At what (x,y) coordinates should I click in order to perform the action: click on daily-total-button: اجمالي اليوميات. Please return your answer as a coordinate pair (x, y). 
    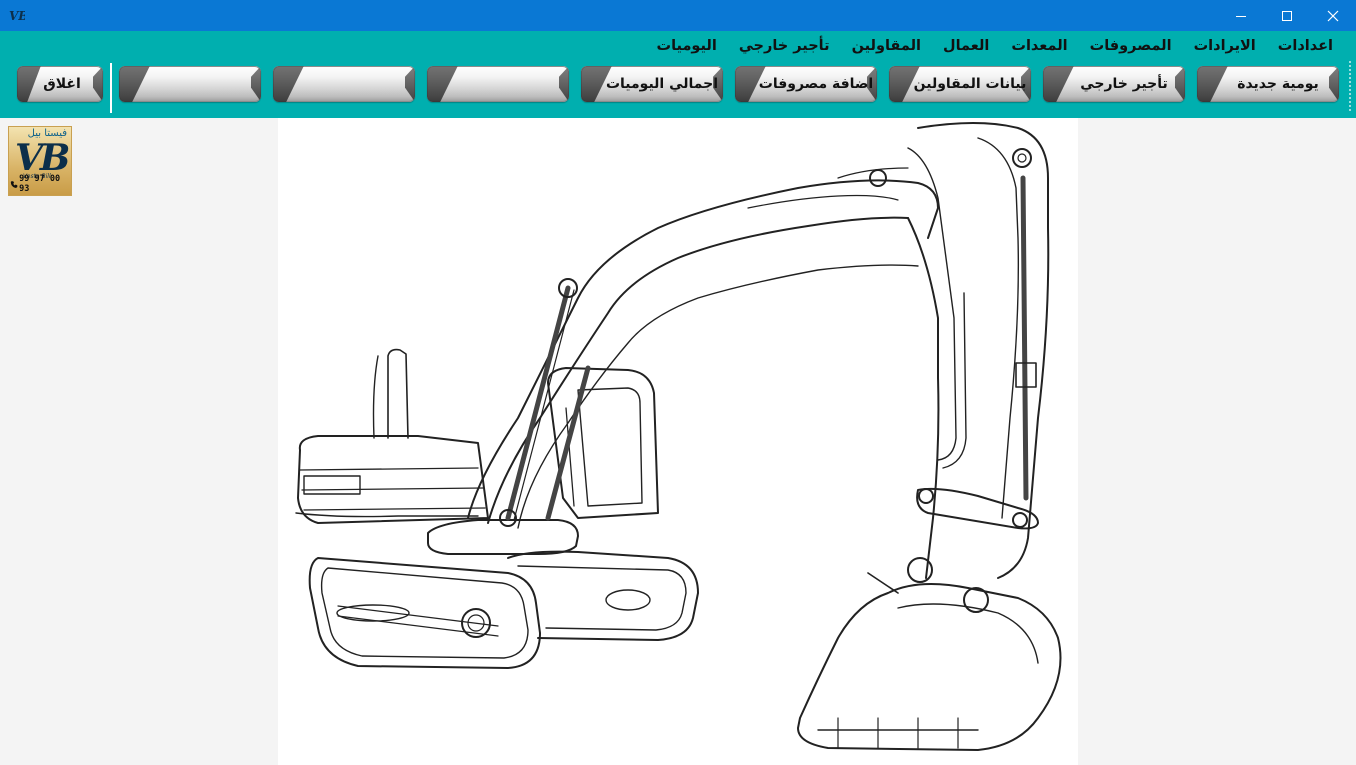
    Looking at the image, I should click on (652, 84).